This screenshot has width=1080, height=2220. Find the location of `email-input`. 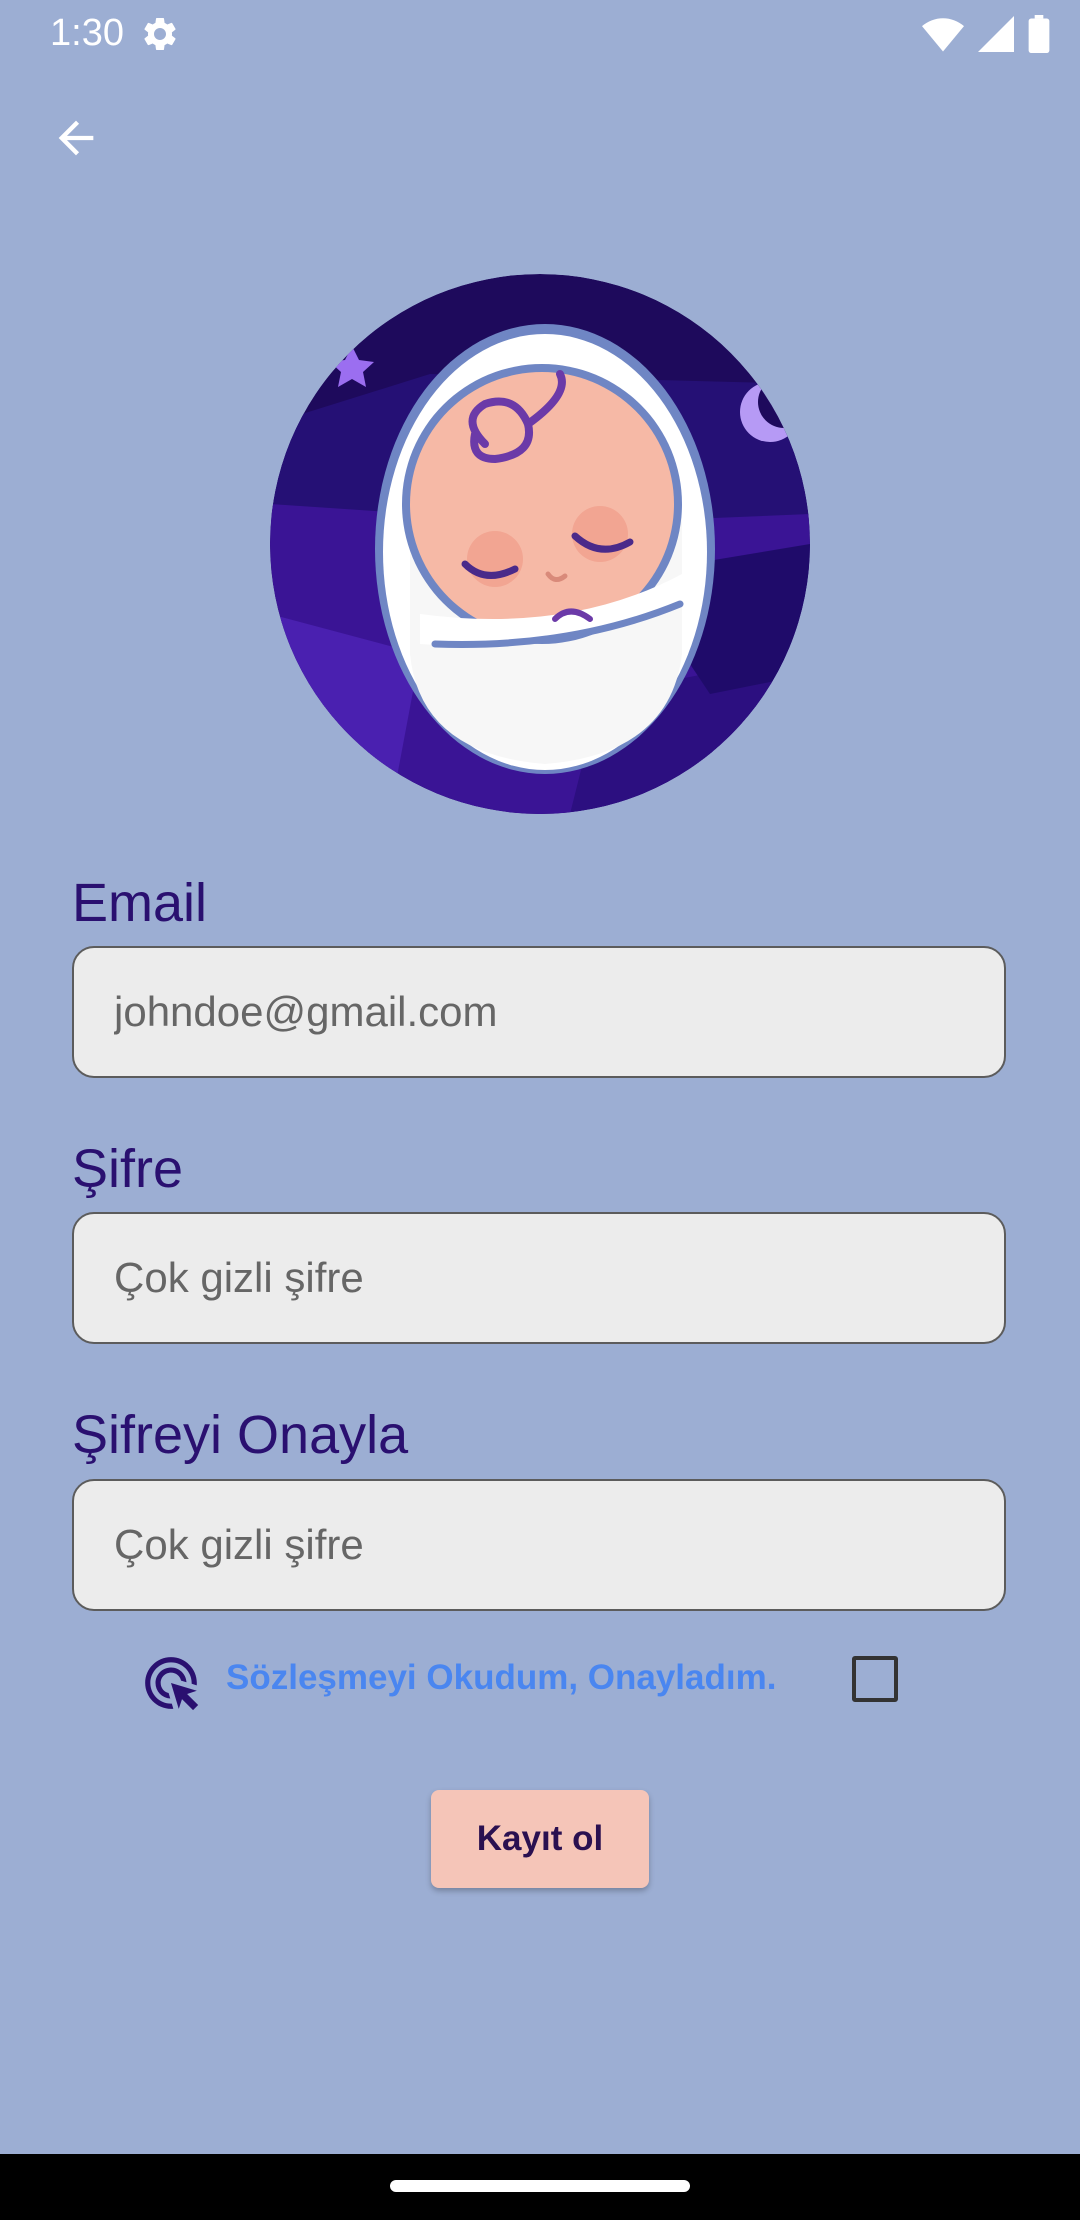

email-input is located at coordinates (539, 1012).